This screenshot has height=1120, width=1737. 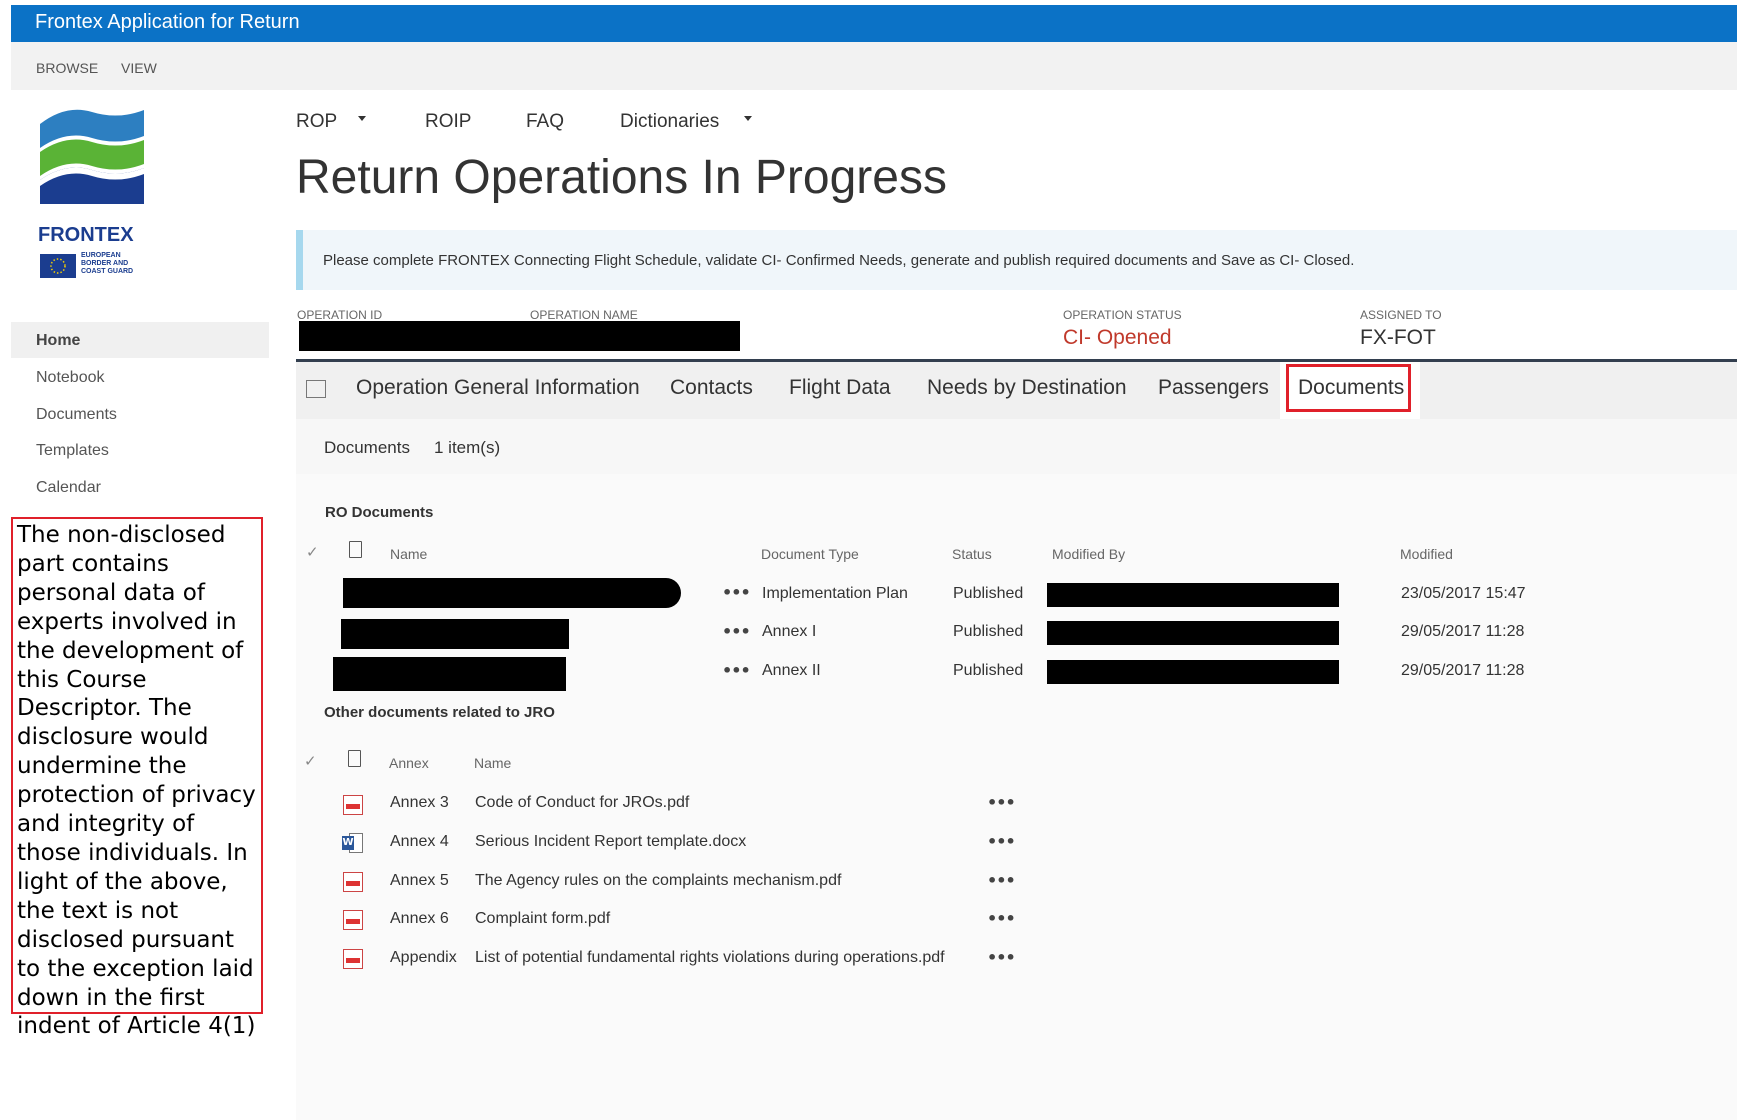 I want to click on operation-status-label: OPERATION STATUS, so click(x=1122, y=315).